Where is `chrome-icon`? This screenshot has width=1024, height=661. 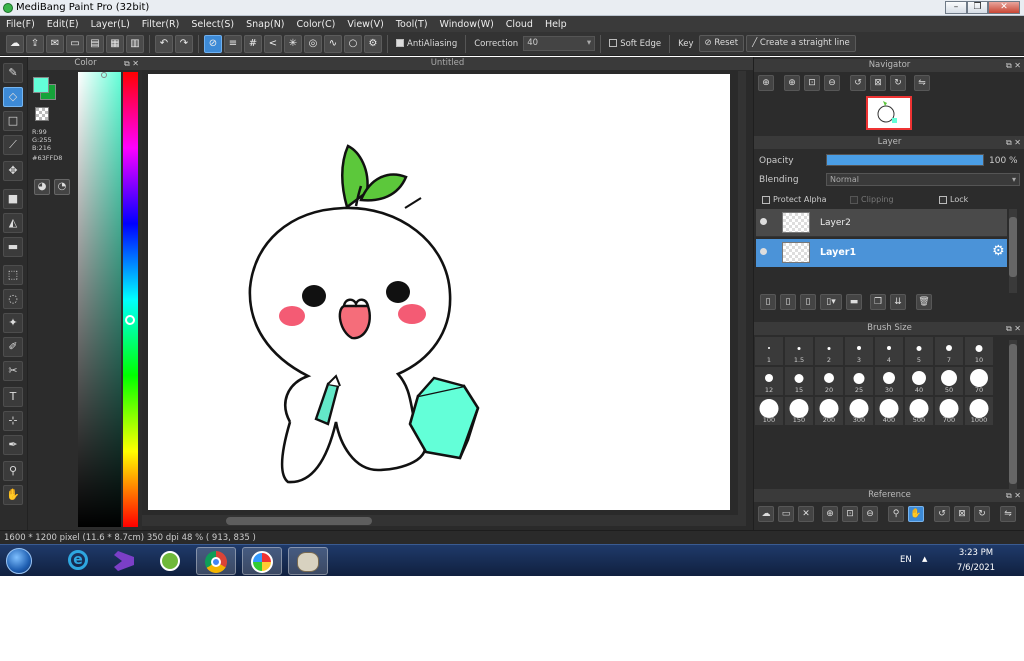 chrome-icon is located at coordinates (216, 561).